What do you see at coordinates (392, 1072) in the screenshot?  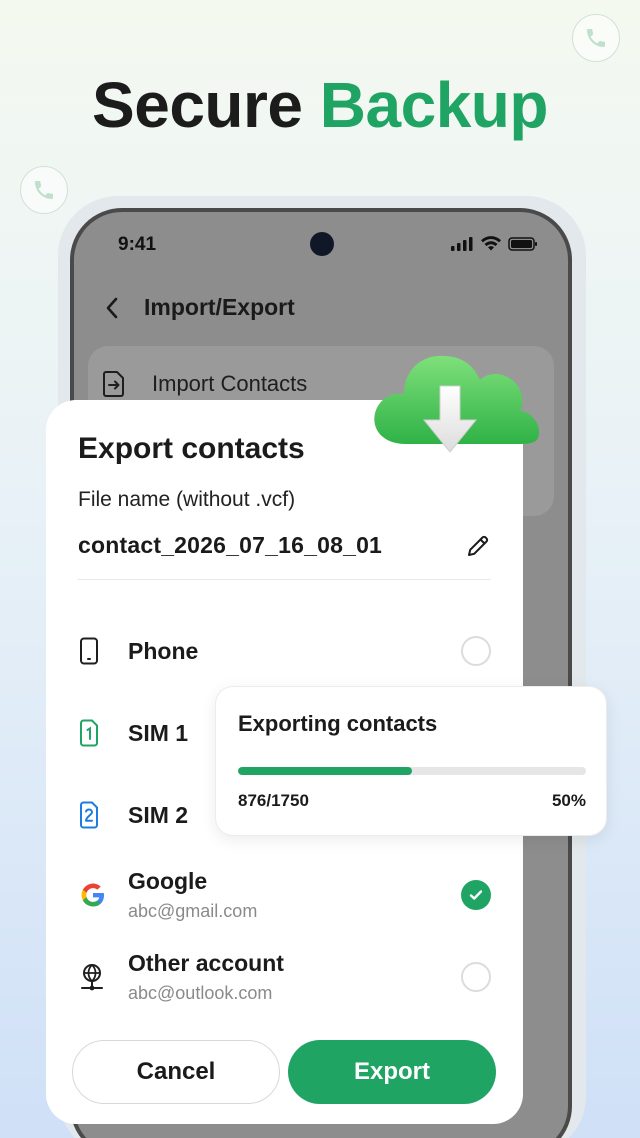 I see `export-button: Export` at bounding box center [392, 1072].